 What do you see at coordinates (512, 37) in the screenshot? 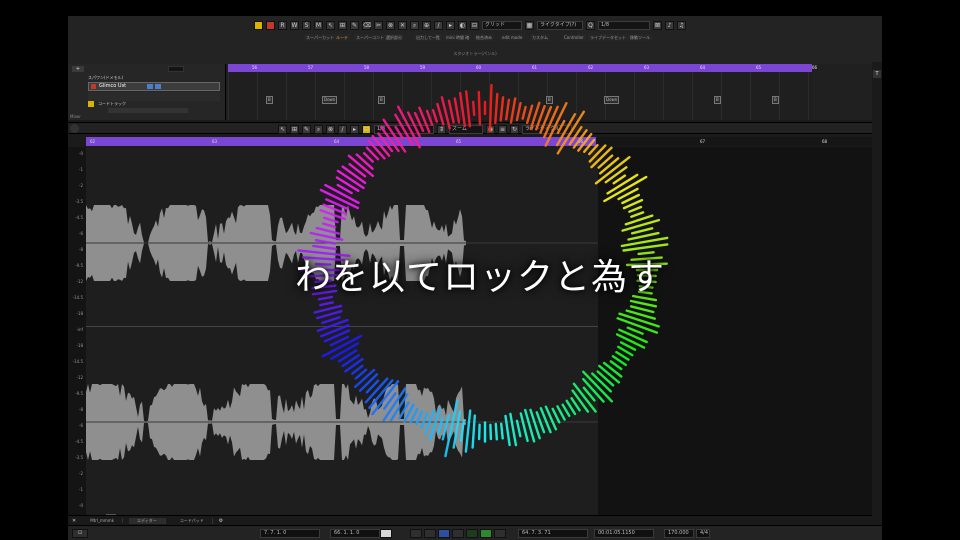
I see `mode-button-8: edit mode` at bounding box center [512, 37].